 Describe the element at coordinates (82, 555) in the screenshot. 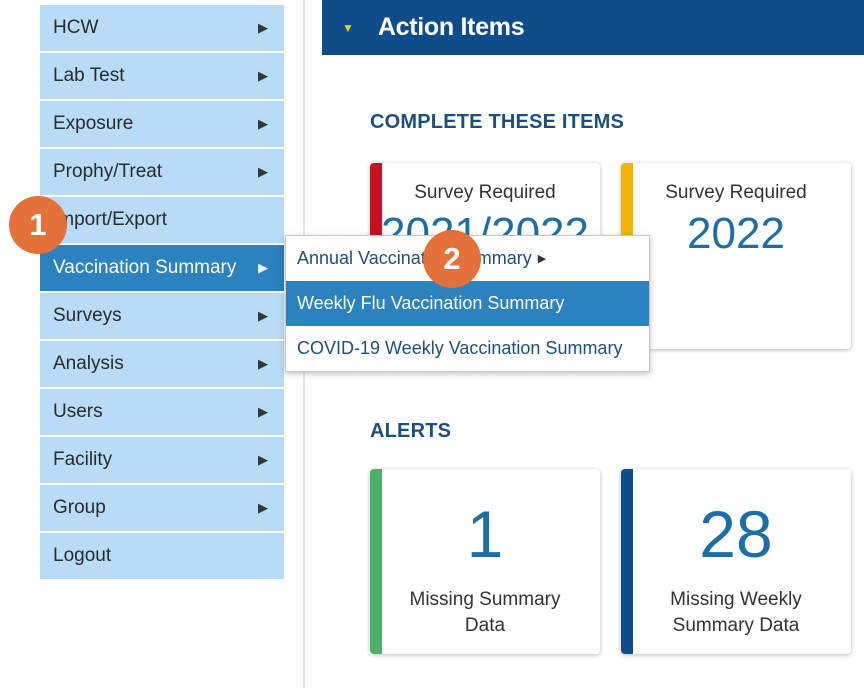

I see `menu-item-label: Logout` at that location.